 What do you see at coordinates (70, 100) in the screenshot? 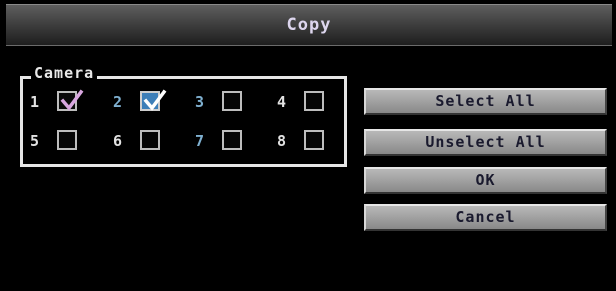
I see `camera-1-checkbox` at bounding box center [70, 100].